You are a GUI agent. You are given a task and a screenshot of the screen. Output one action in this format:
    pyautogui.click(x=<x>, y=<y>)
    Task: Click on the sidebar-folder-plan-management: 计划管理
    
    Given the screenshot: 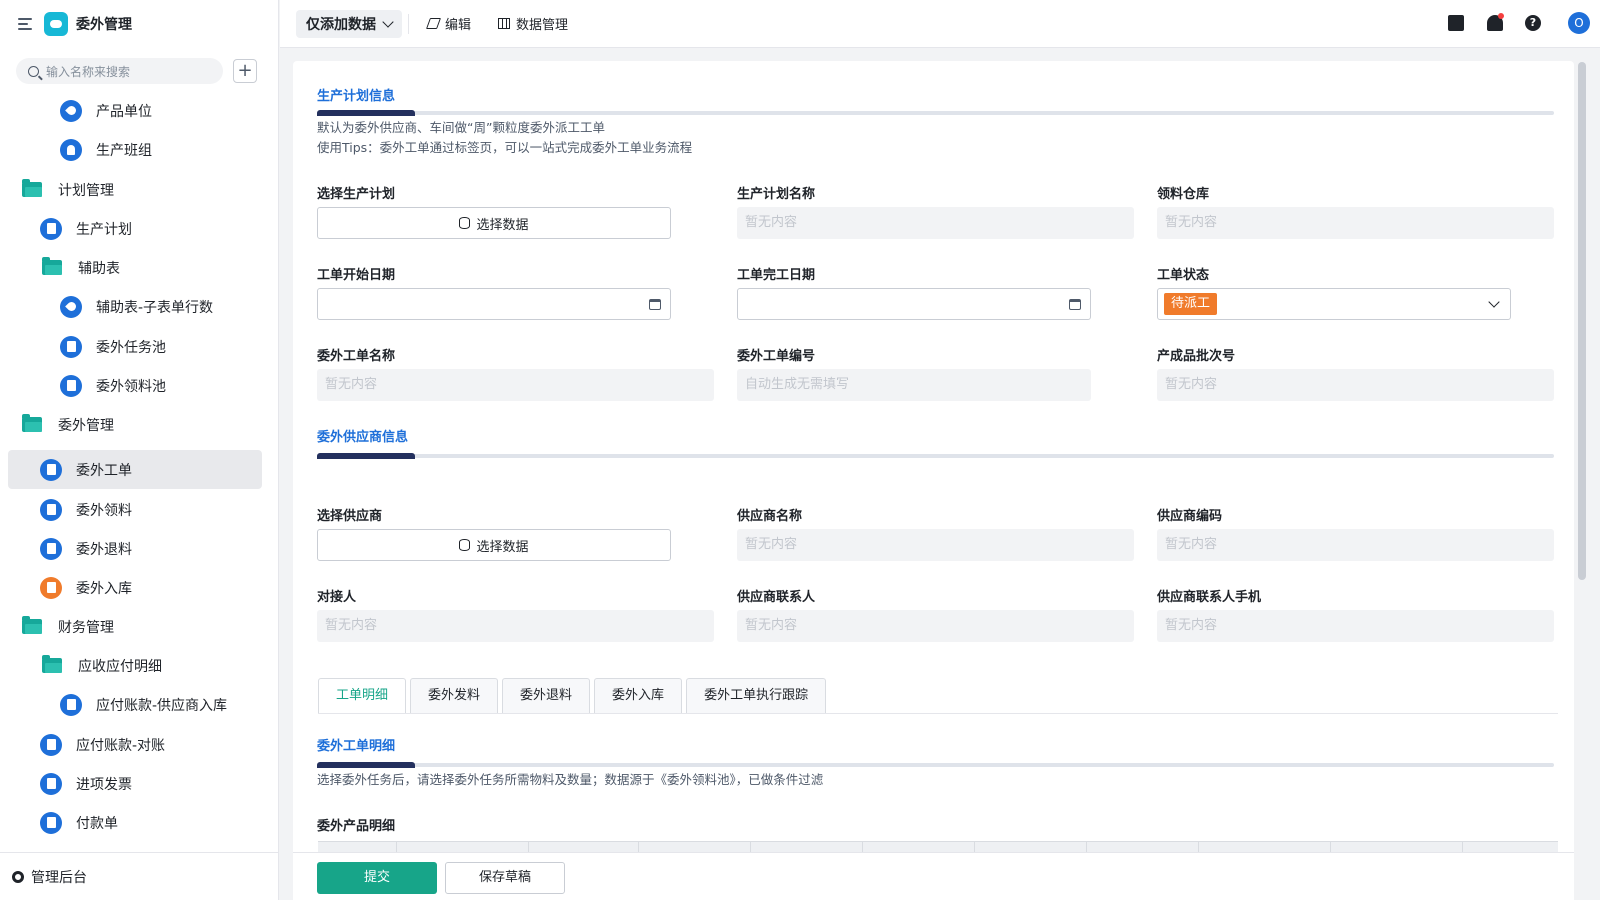 What is the action you would take?
    pyautogui.click(x=68, y=189)
    